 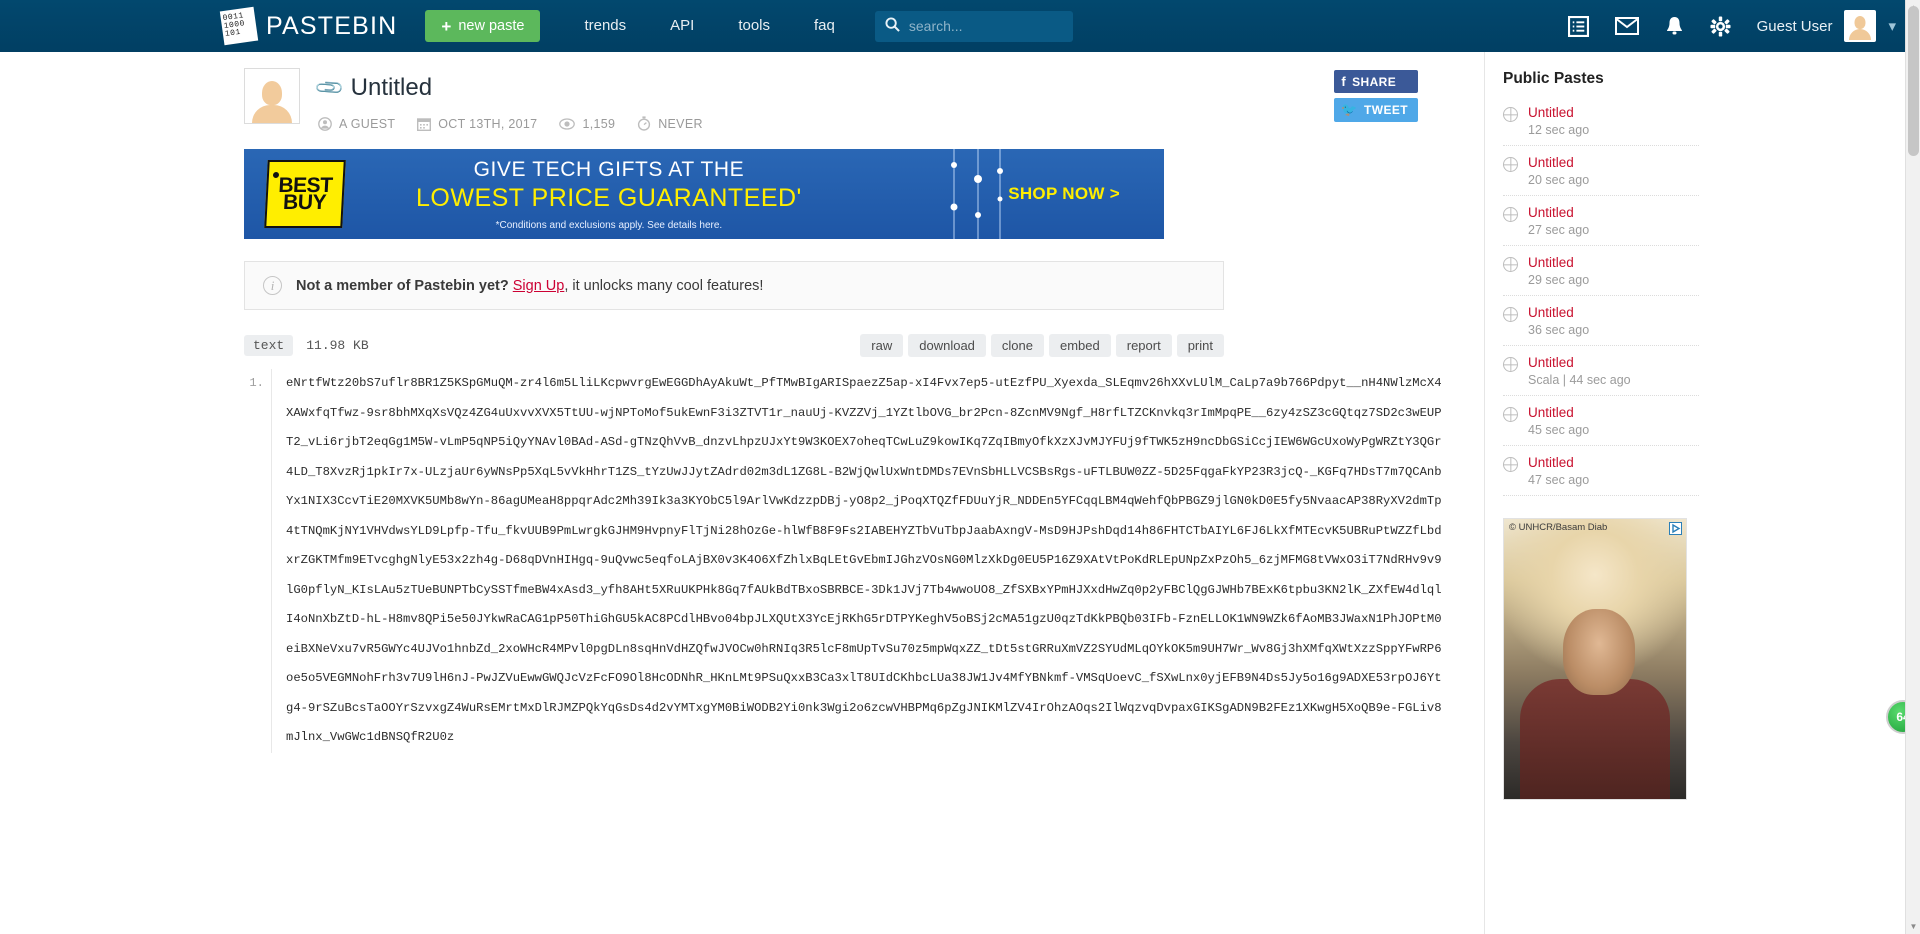 What do you see at coordinates (1913, 81) in the screenshot?
I see `scroll-thumb` at bounding box center [1913, 81].